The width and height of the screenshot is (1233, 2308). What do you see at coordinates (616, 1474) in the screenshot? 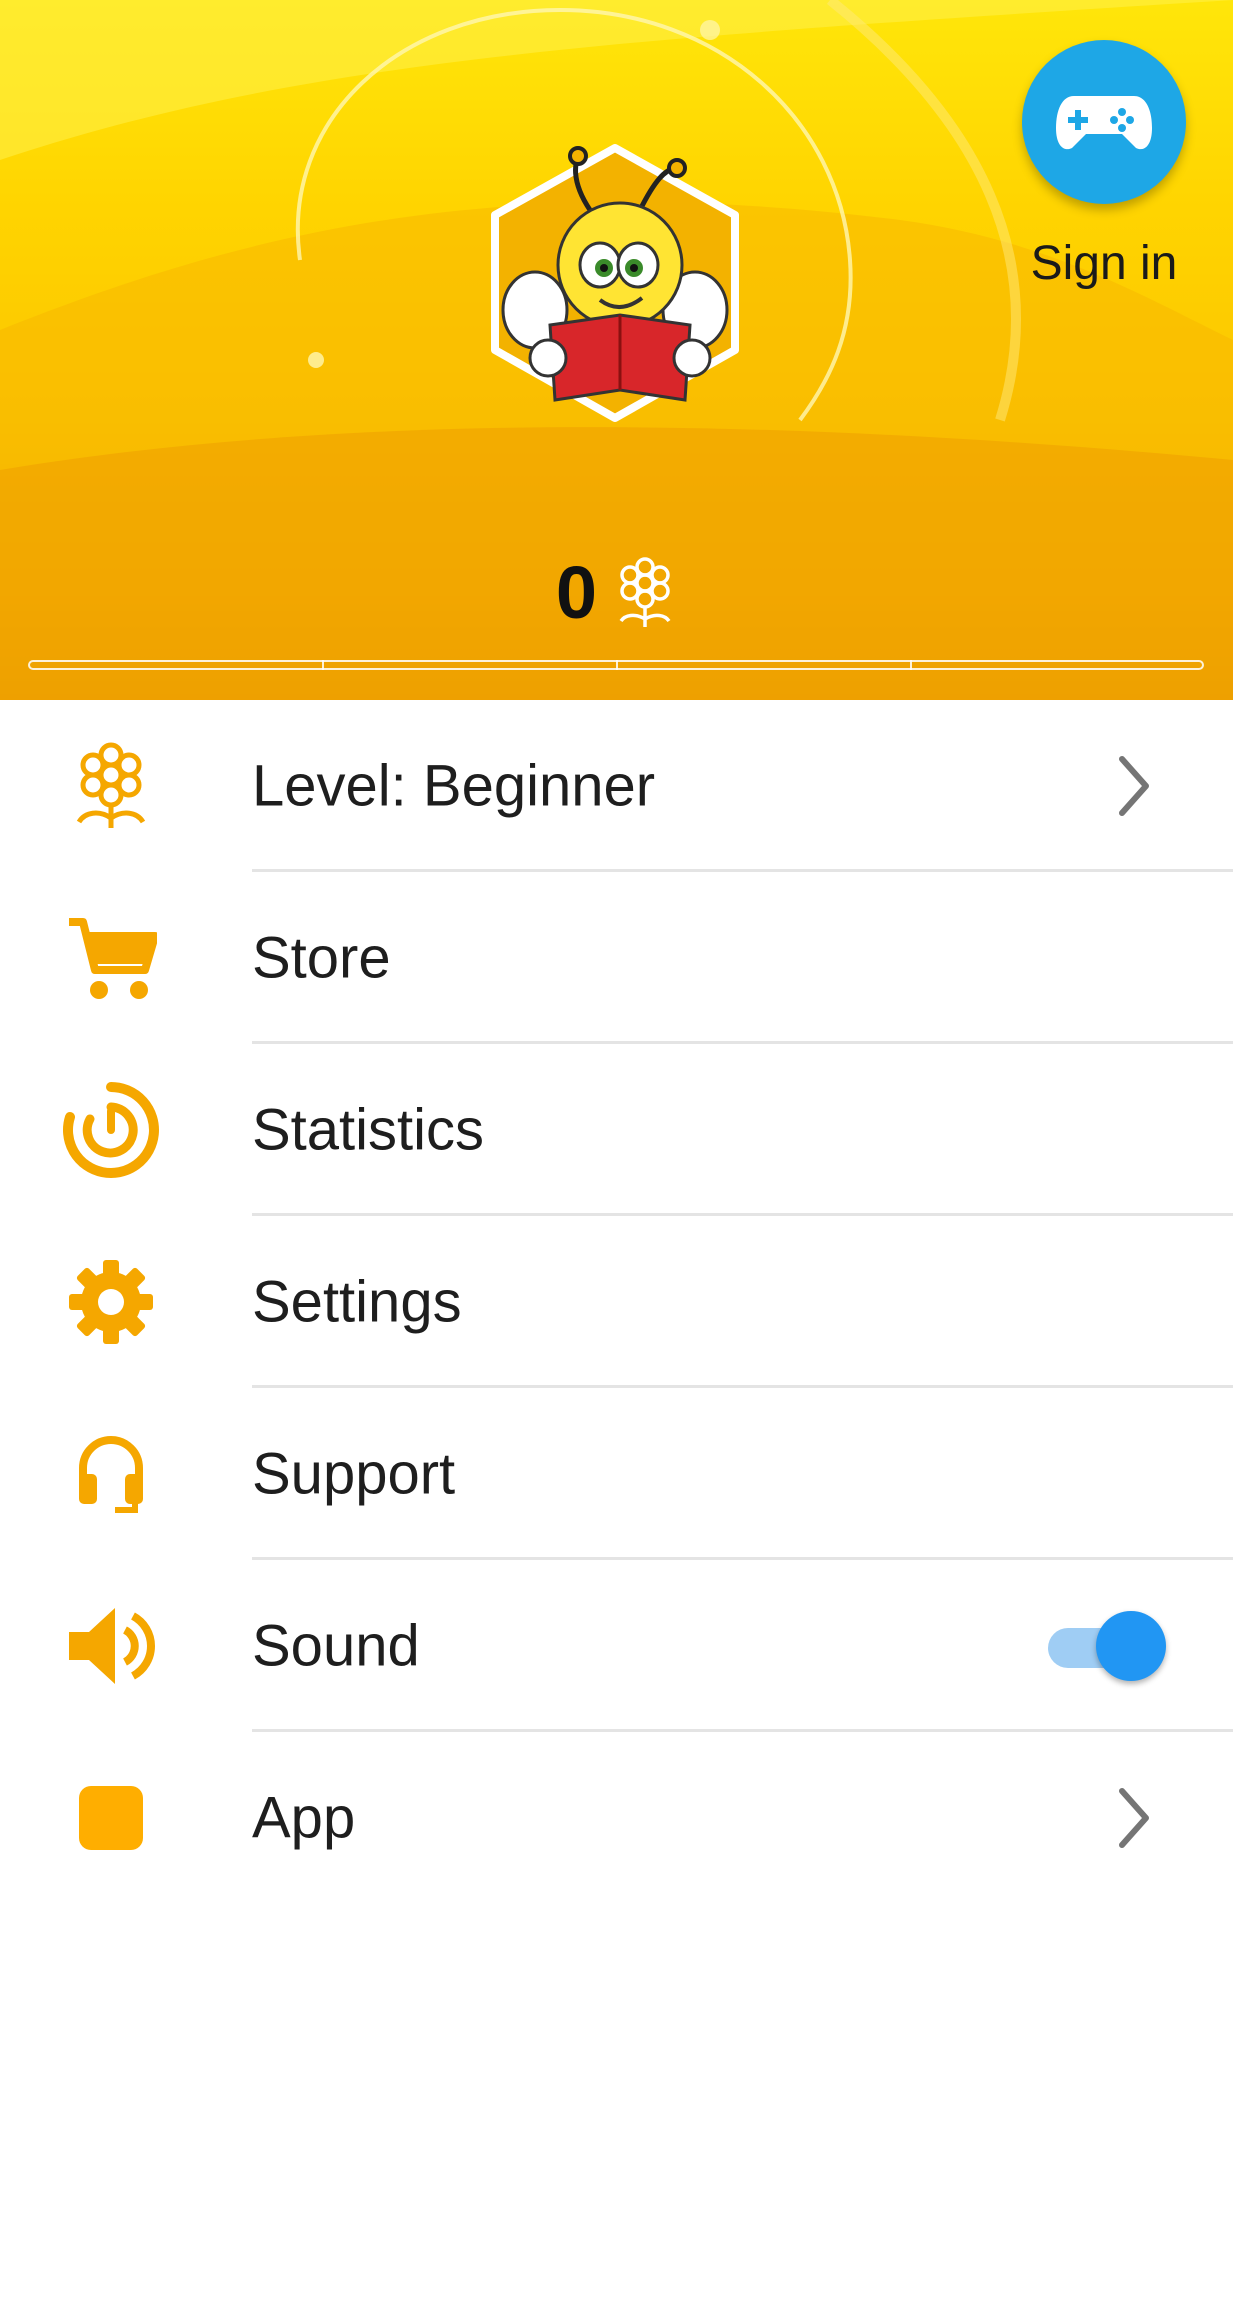
I see `menu-item-support: Support` at bounding box center [616, 1474].